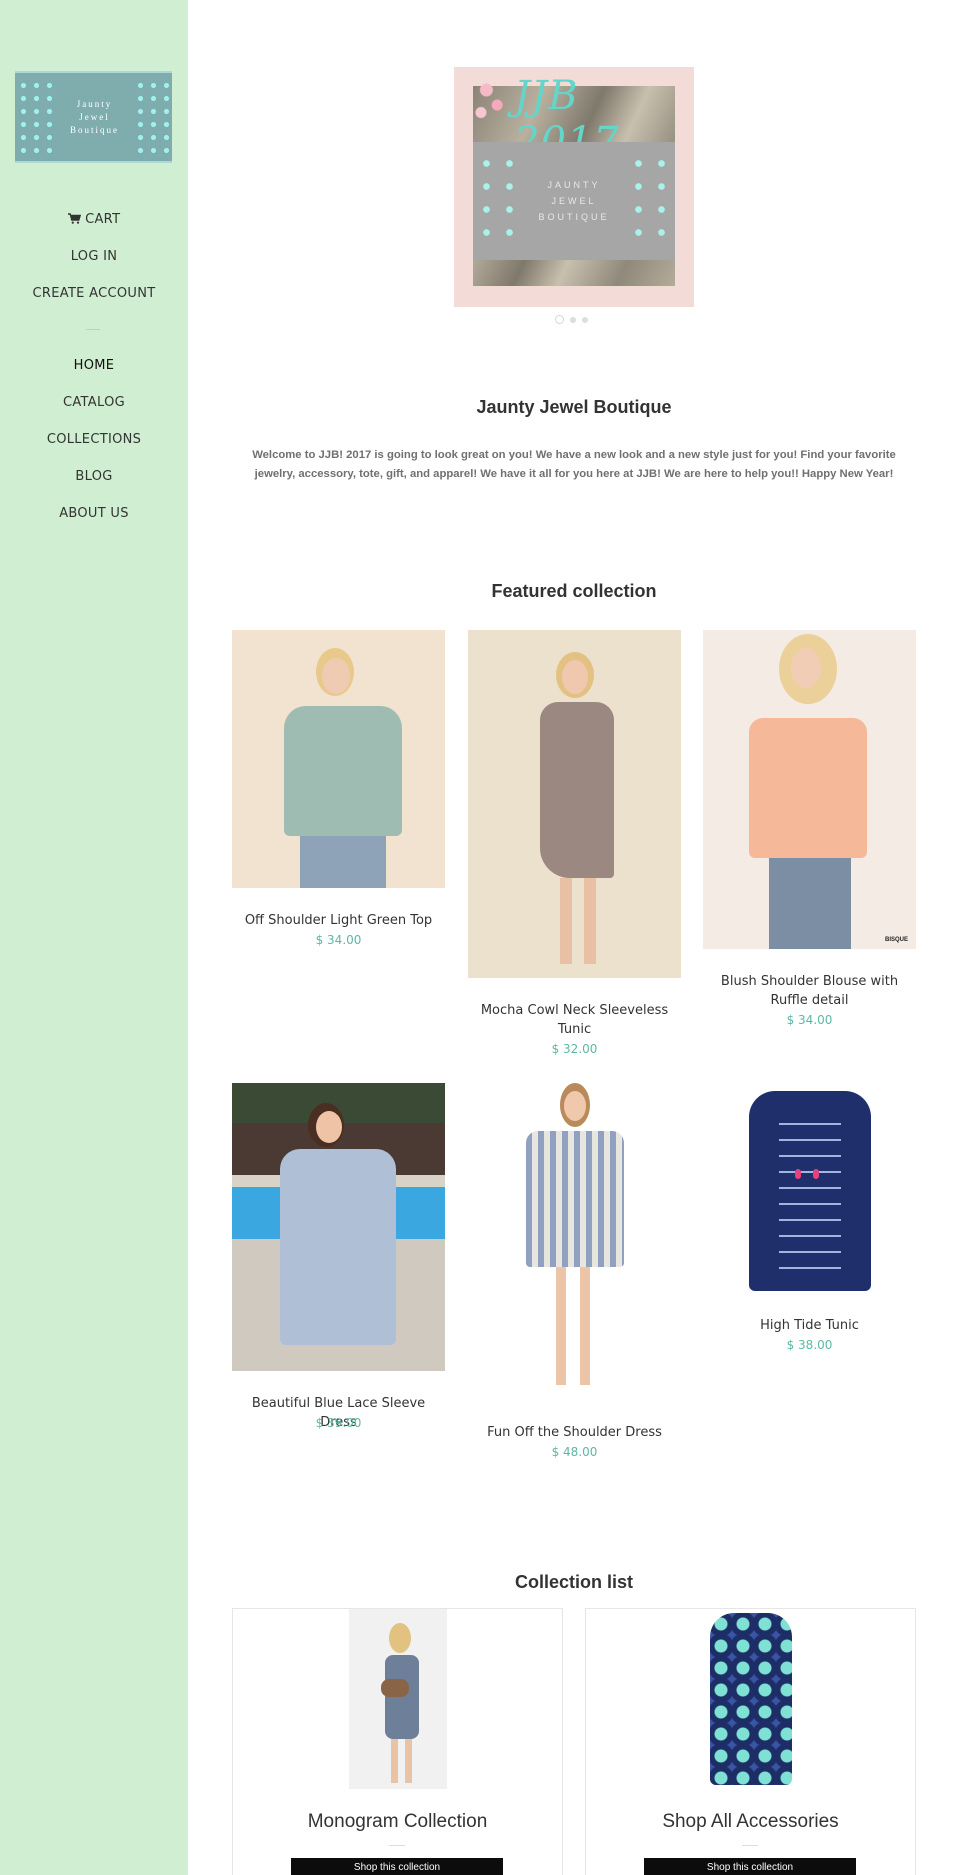 The height and width of the screenshot is (1875, 960). Describe the element at coordinates (574, 407) in the screenshot. I see `store-title: Jaunty Jewel Boutique` at that location.